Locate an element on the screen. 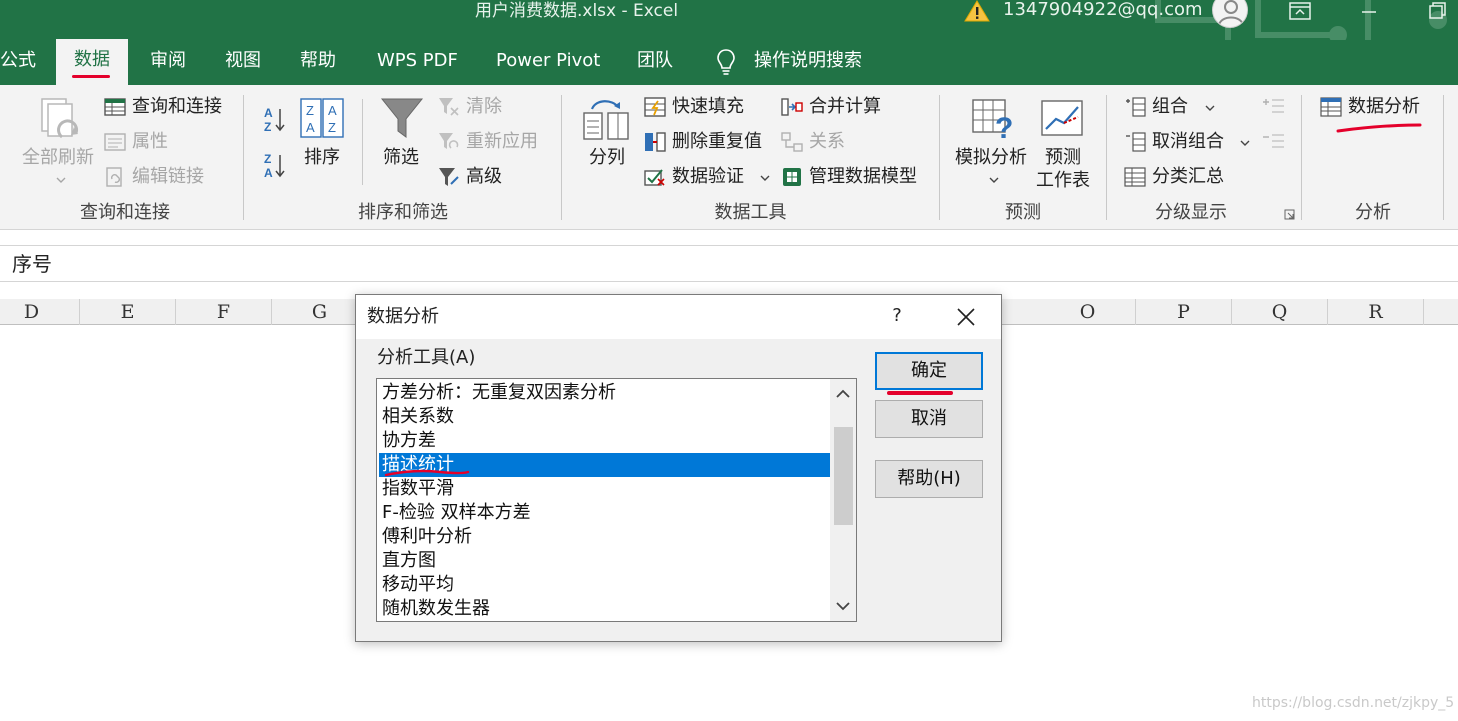 The width and height of the screenshot is (1458, 721). cancel-button: 取消 is located at coordinates (929, 419).